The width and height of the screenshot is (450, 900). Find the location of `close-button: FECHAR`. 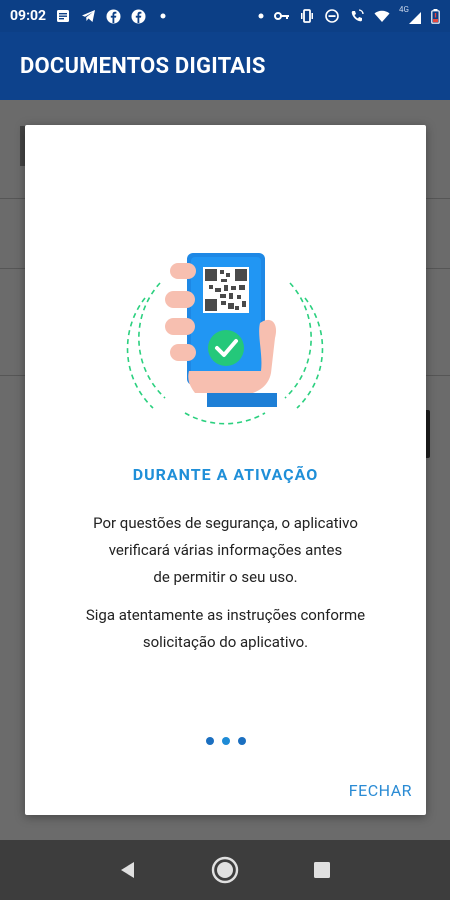

close-button: FECHAR is located at coordinates (380, 790).